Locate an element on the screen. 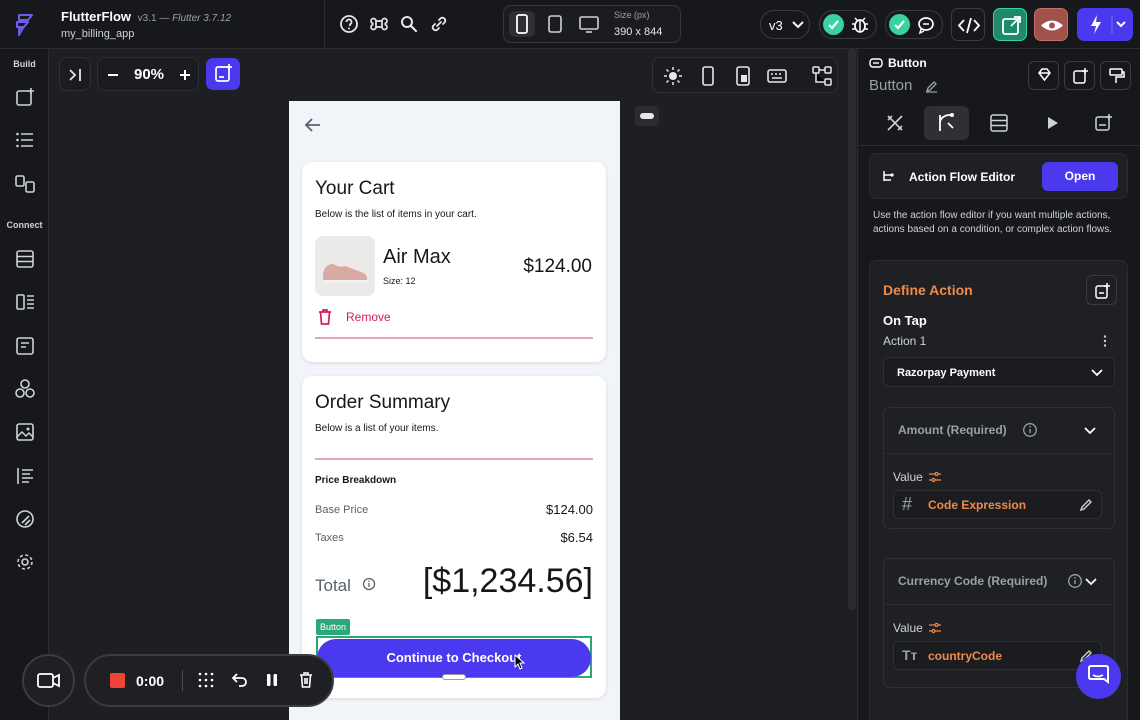 Image resolution: width=1140 pixels, height=720 pixels. comments-status-pill is located at coordinates (914, 24).